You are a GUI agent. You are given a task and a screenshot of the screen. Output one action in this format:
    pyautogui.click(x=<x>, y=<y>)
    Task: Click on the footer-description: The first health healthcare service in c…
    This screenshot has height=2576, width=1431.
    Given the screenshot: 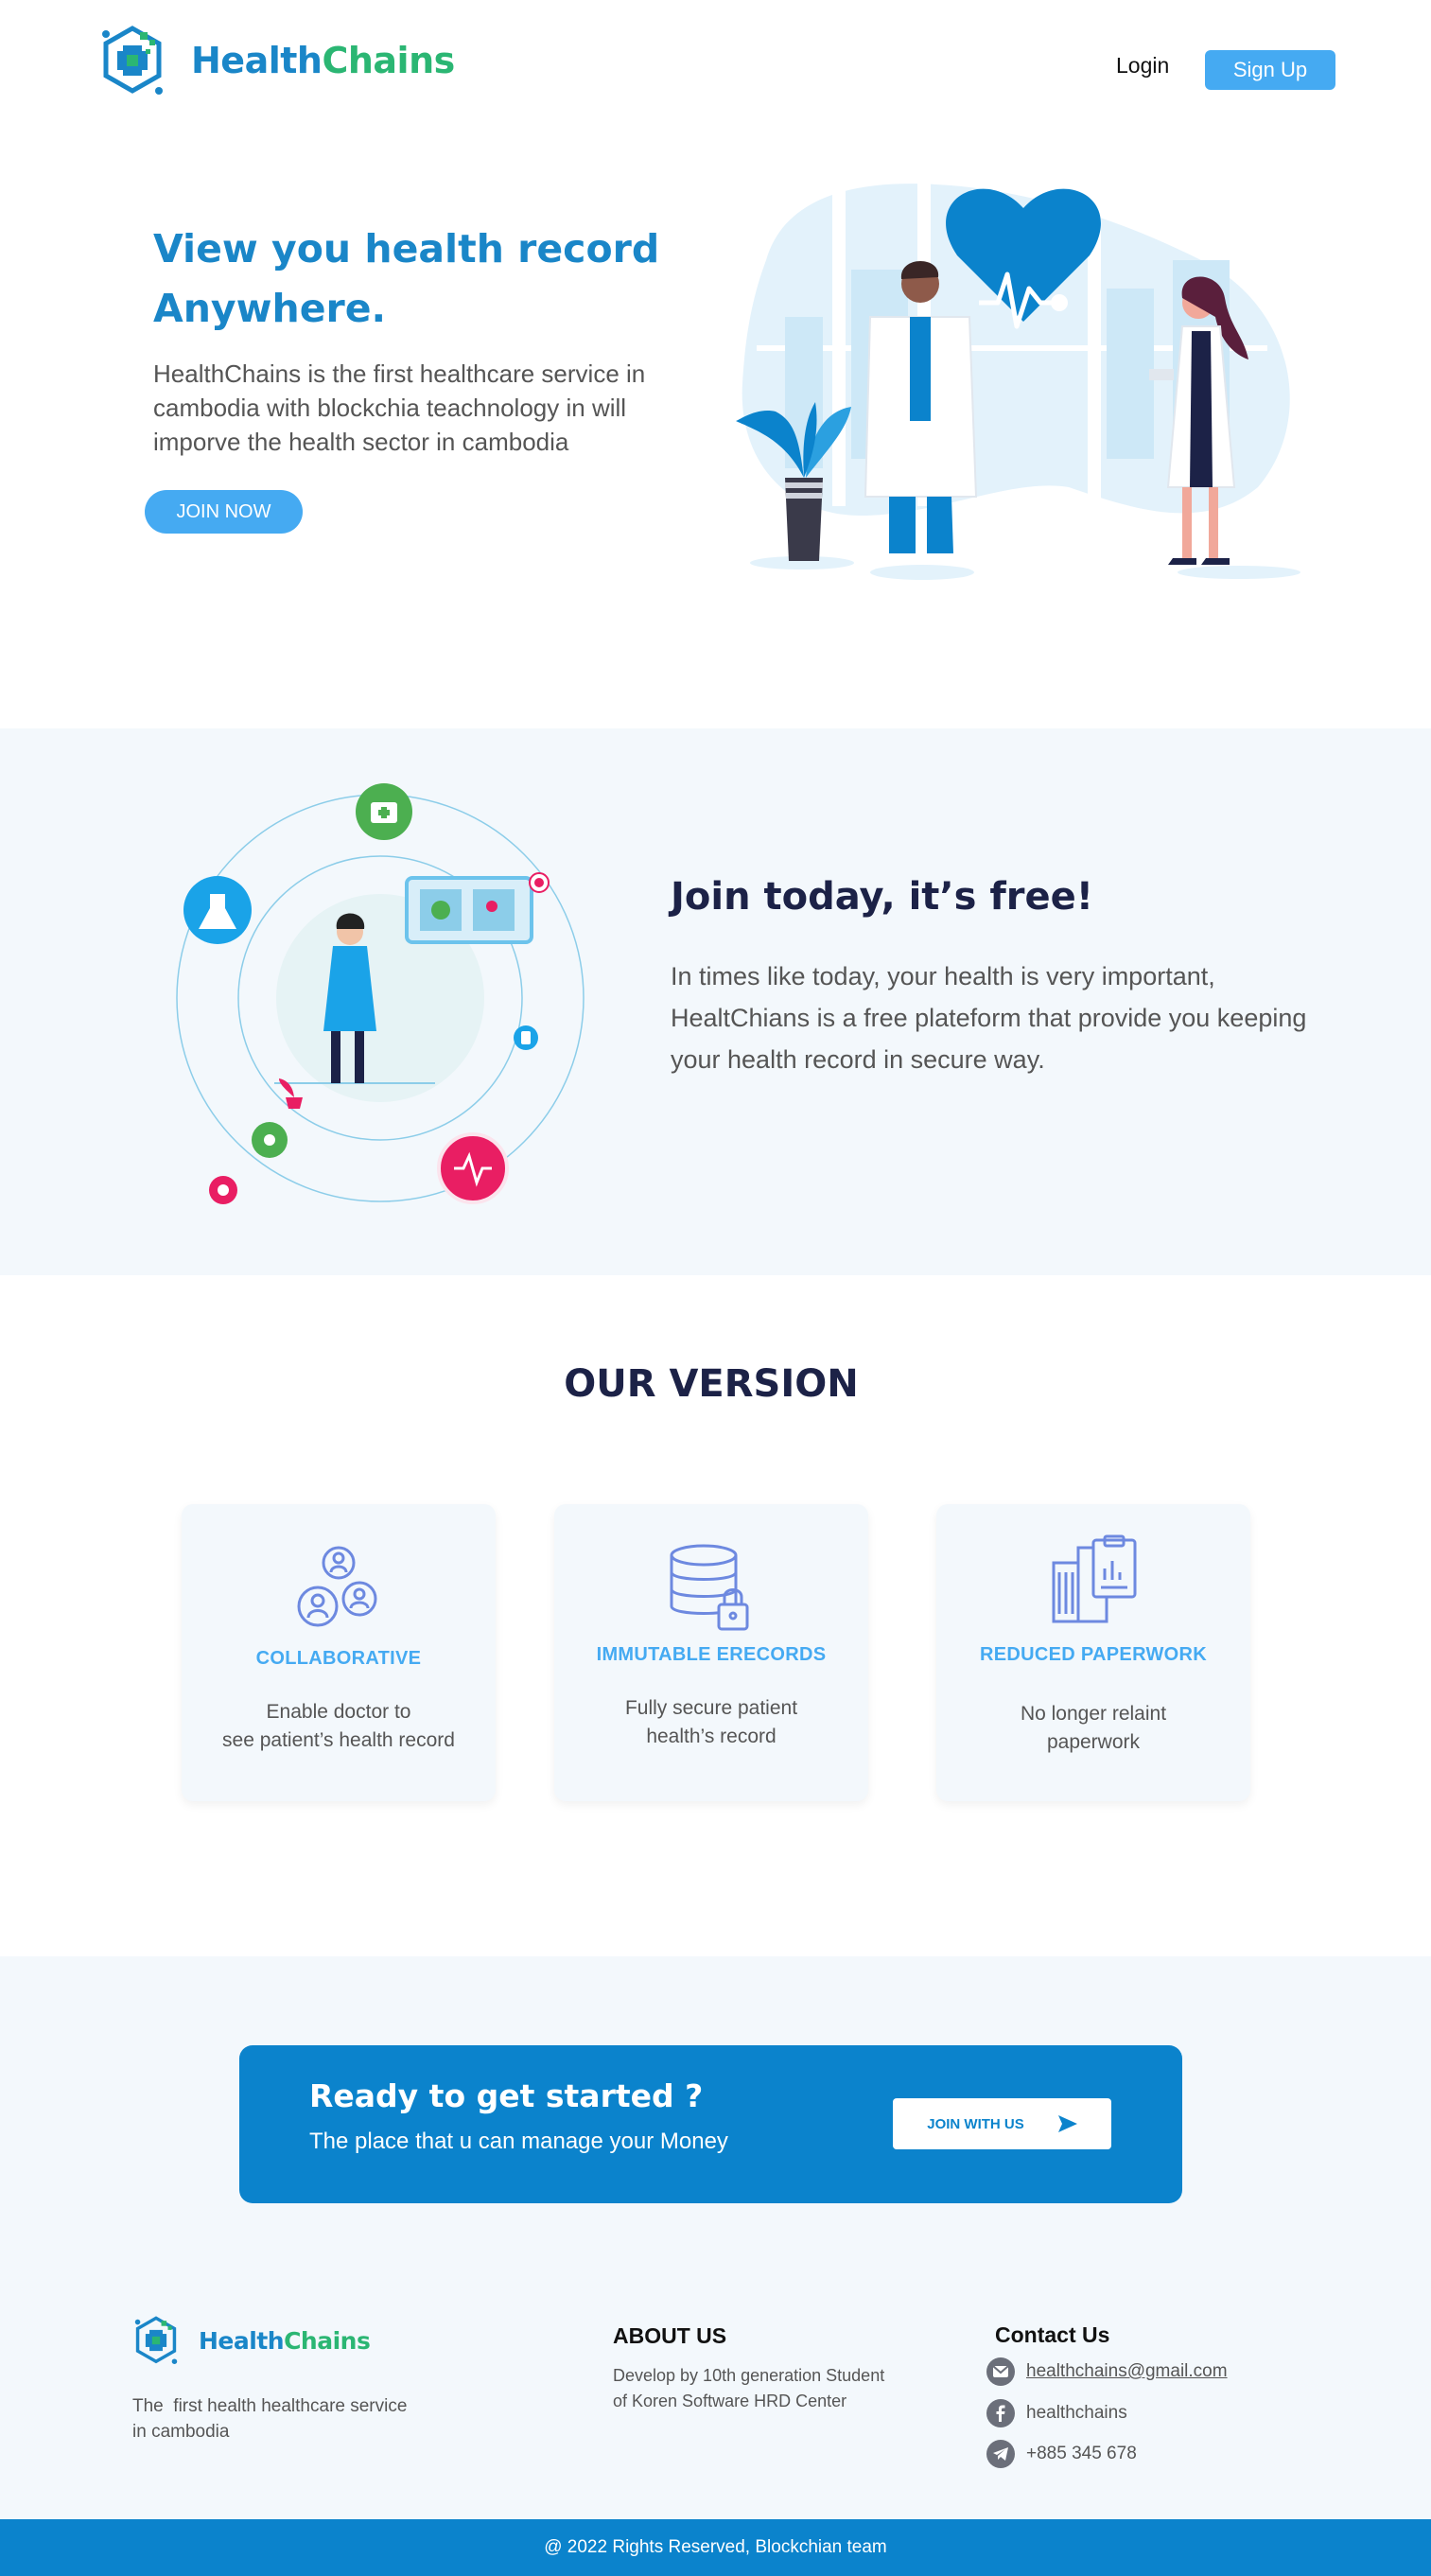 What is the action you would take?
    pyautogui.click(x=293, y=2419)
    